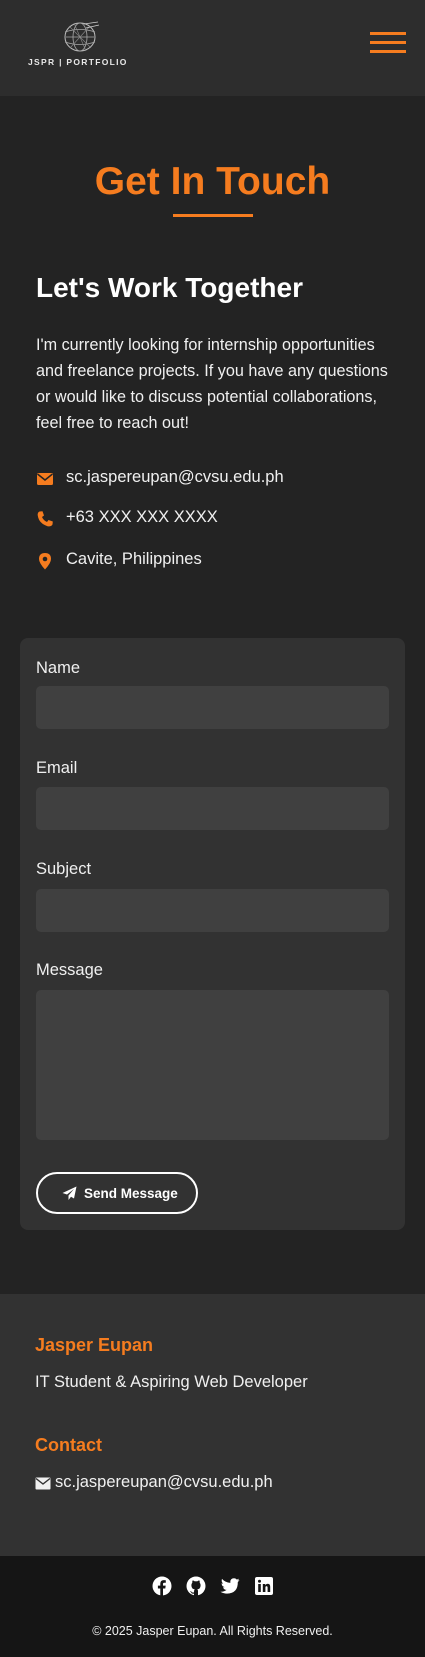 Image resolution: width=425 pixels, height=1657 pixels. Describe the element at coordinates (69, 970) in the screenshot. I see `message-label: Message` at that location.